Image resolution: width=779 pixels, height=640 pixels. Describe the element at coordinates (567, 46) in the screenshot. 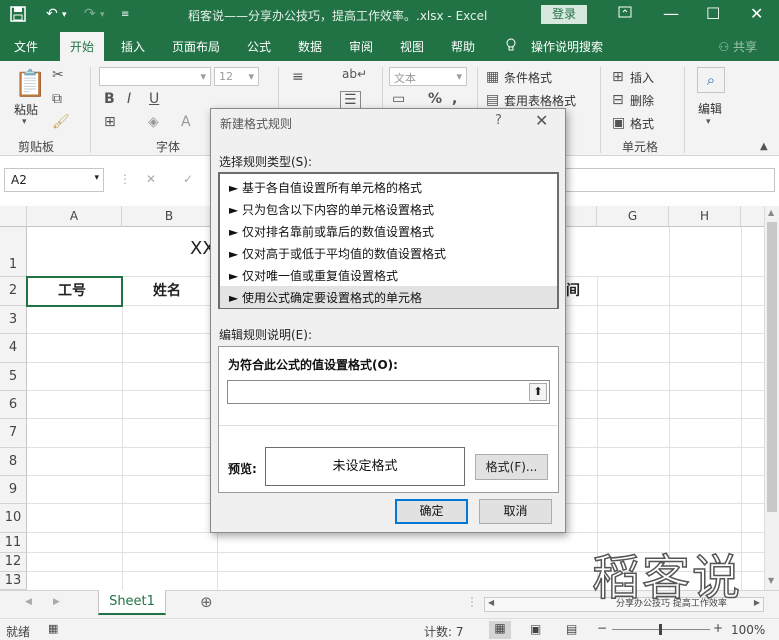

I see `tell-me-search: 操作说明搜索` at that location.